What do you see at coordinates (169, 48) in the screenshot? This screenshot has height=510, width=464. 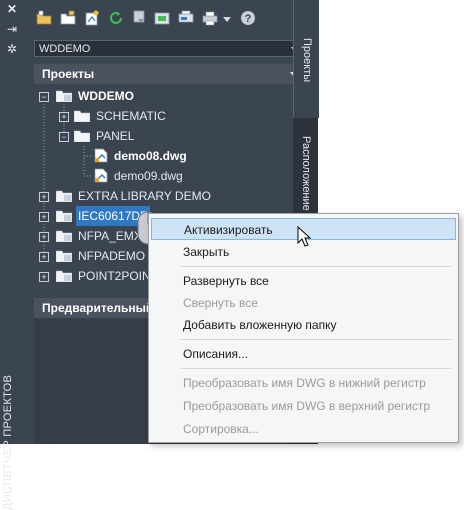 I see `current-project-dropdown: WDDEMO` at bounding box center [169, 48].